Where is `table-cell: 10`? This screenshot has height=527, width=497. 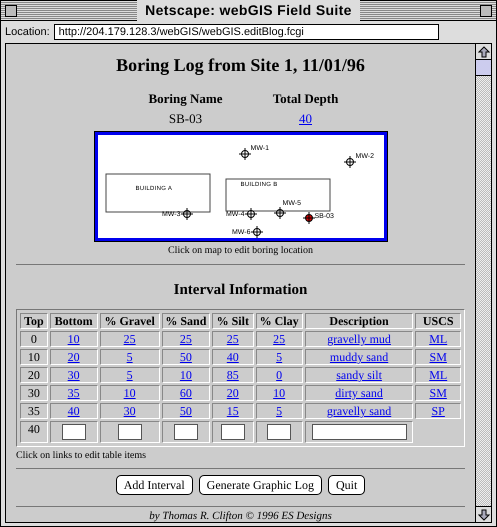
table-cell: 10 is located at coordinates (34, 357).